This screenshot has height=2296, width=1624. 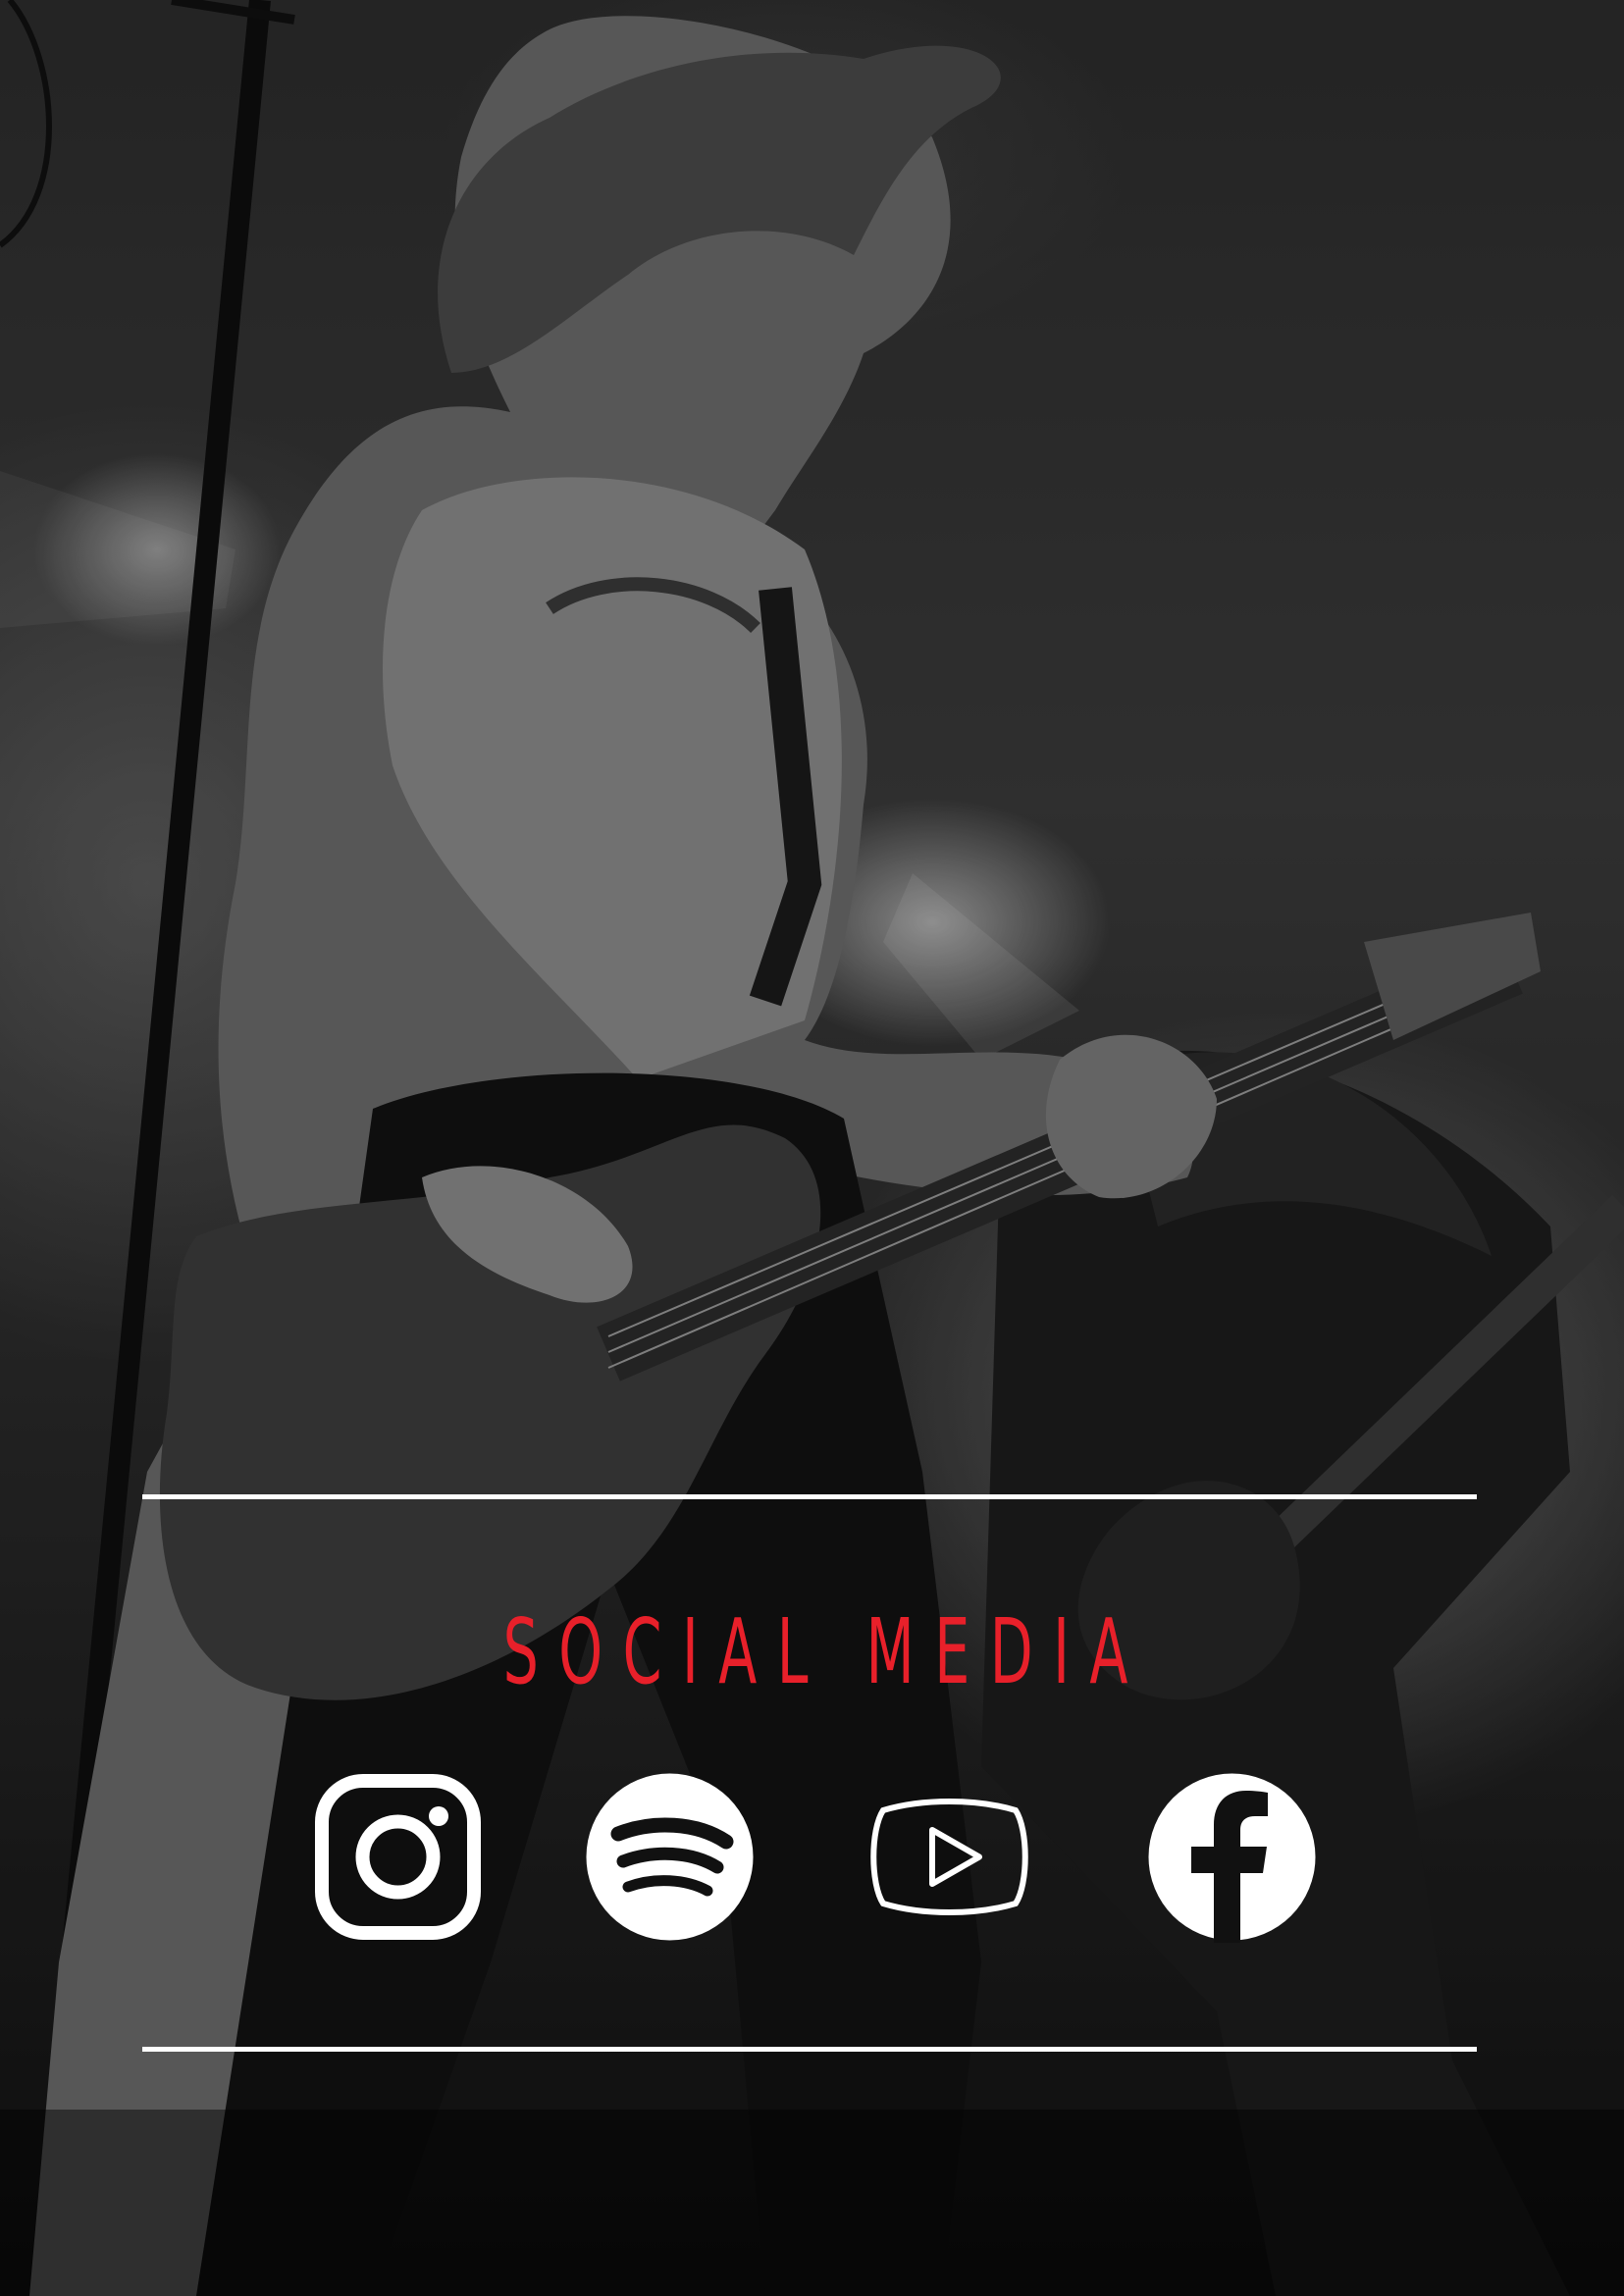 I want to click on instagram-link, so click(x=398, y=1857).